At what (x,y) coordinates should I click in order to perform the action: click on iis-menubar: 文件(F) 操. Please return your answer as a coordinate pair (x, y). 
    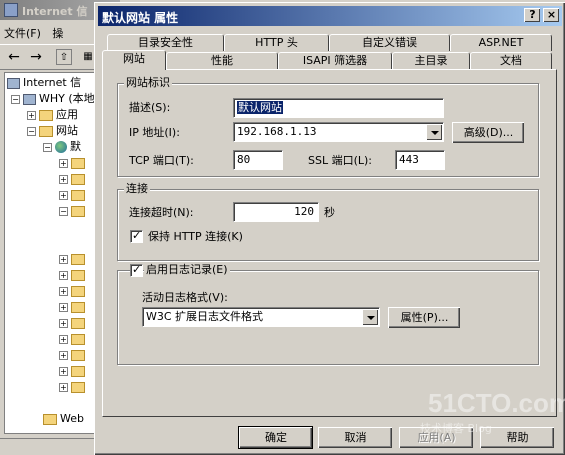
    Looking at the image, I should click on (50, 32).